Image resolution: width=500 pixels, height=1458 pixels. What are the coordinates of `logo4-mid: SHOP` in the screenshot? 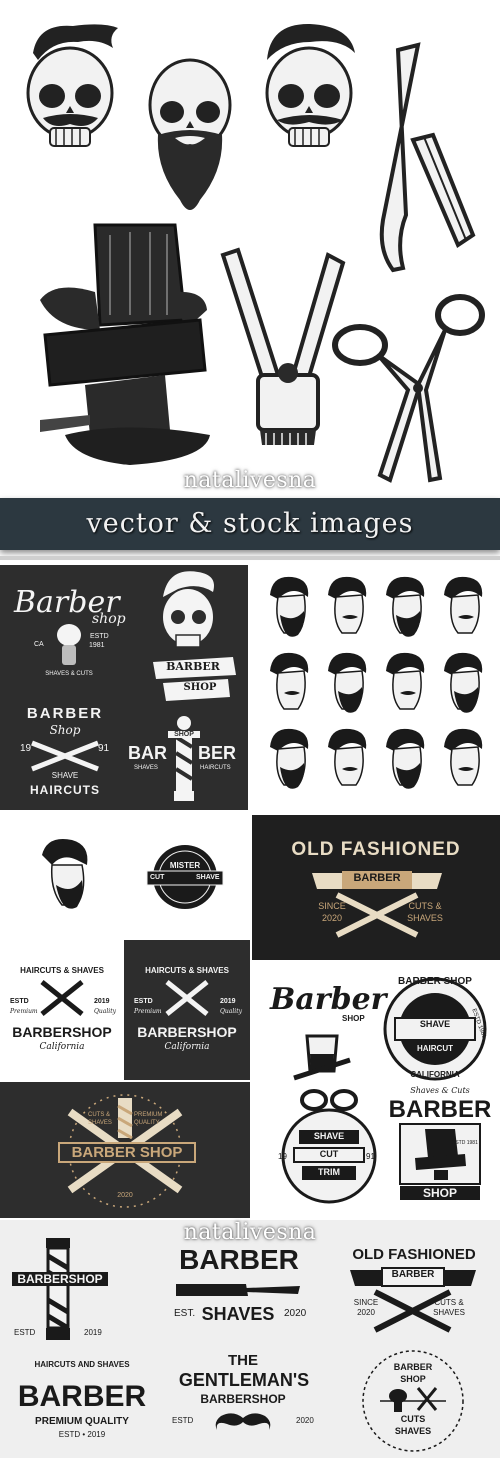 It's located at (184, 734).